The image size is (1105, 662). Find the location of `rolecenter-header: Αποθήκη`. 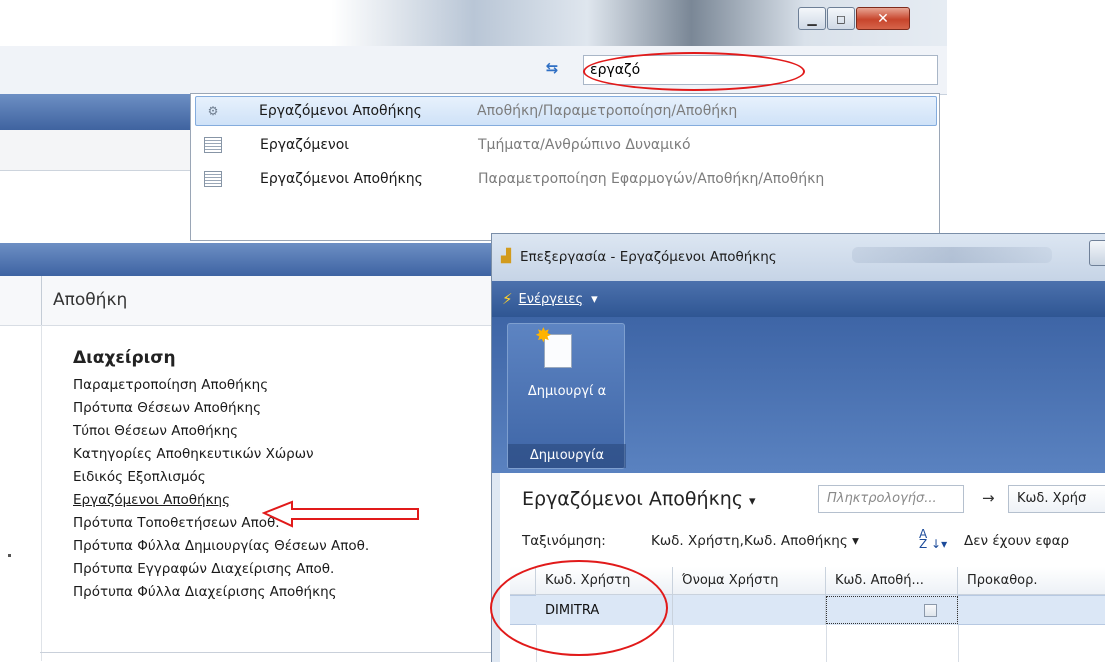

rolecenter-header: Αποθήκη is located at coordinates (246, 301).